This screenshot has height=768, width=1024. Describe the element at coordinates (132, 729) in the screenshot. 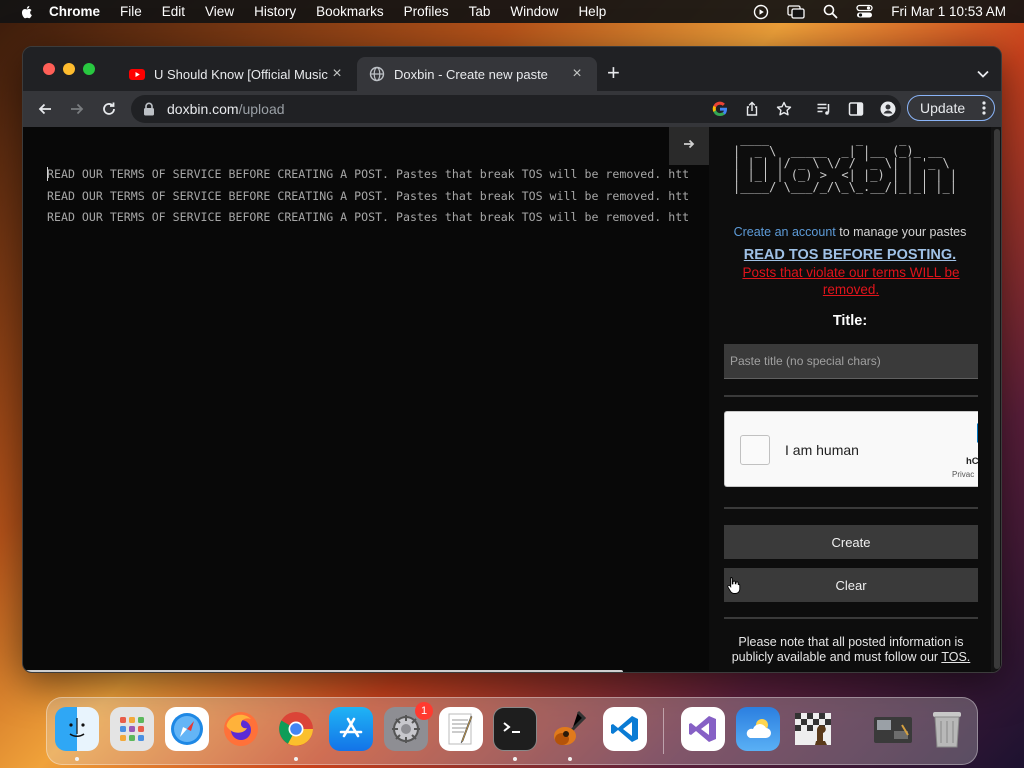

I see `launchpad-icon` at that location.